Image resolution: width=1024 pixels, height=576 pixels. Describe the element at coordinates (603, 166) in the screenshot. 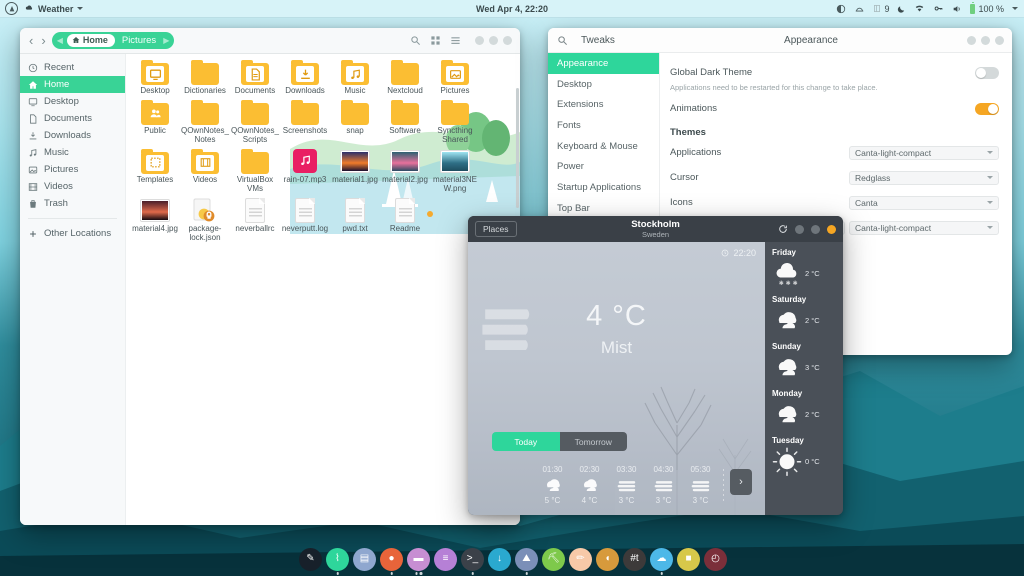

I see `tweaks-sidebar-item-power: Power` at that location.